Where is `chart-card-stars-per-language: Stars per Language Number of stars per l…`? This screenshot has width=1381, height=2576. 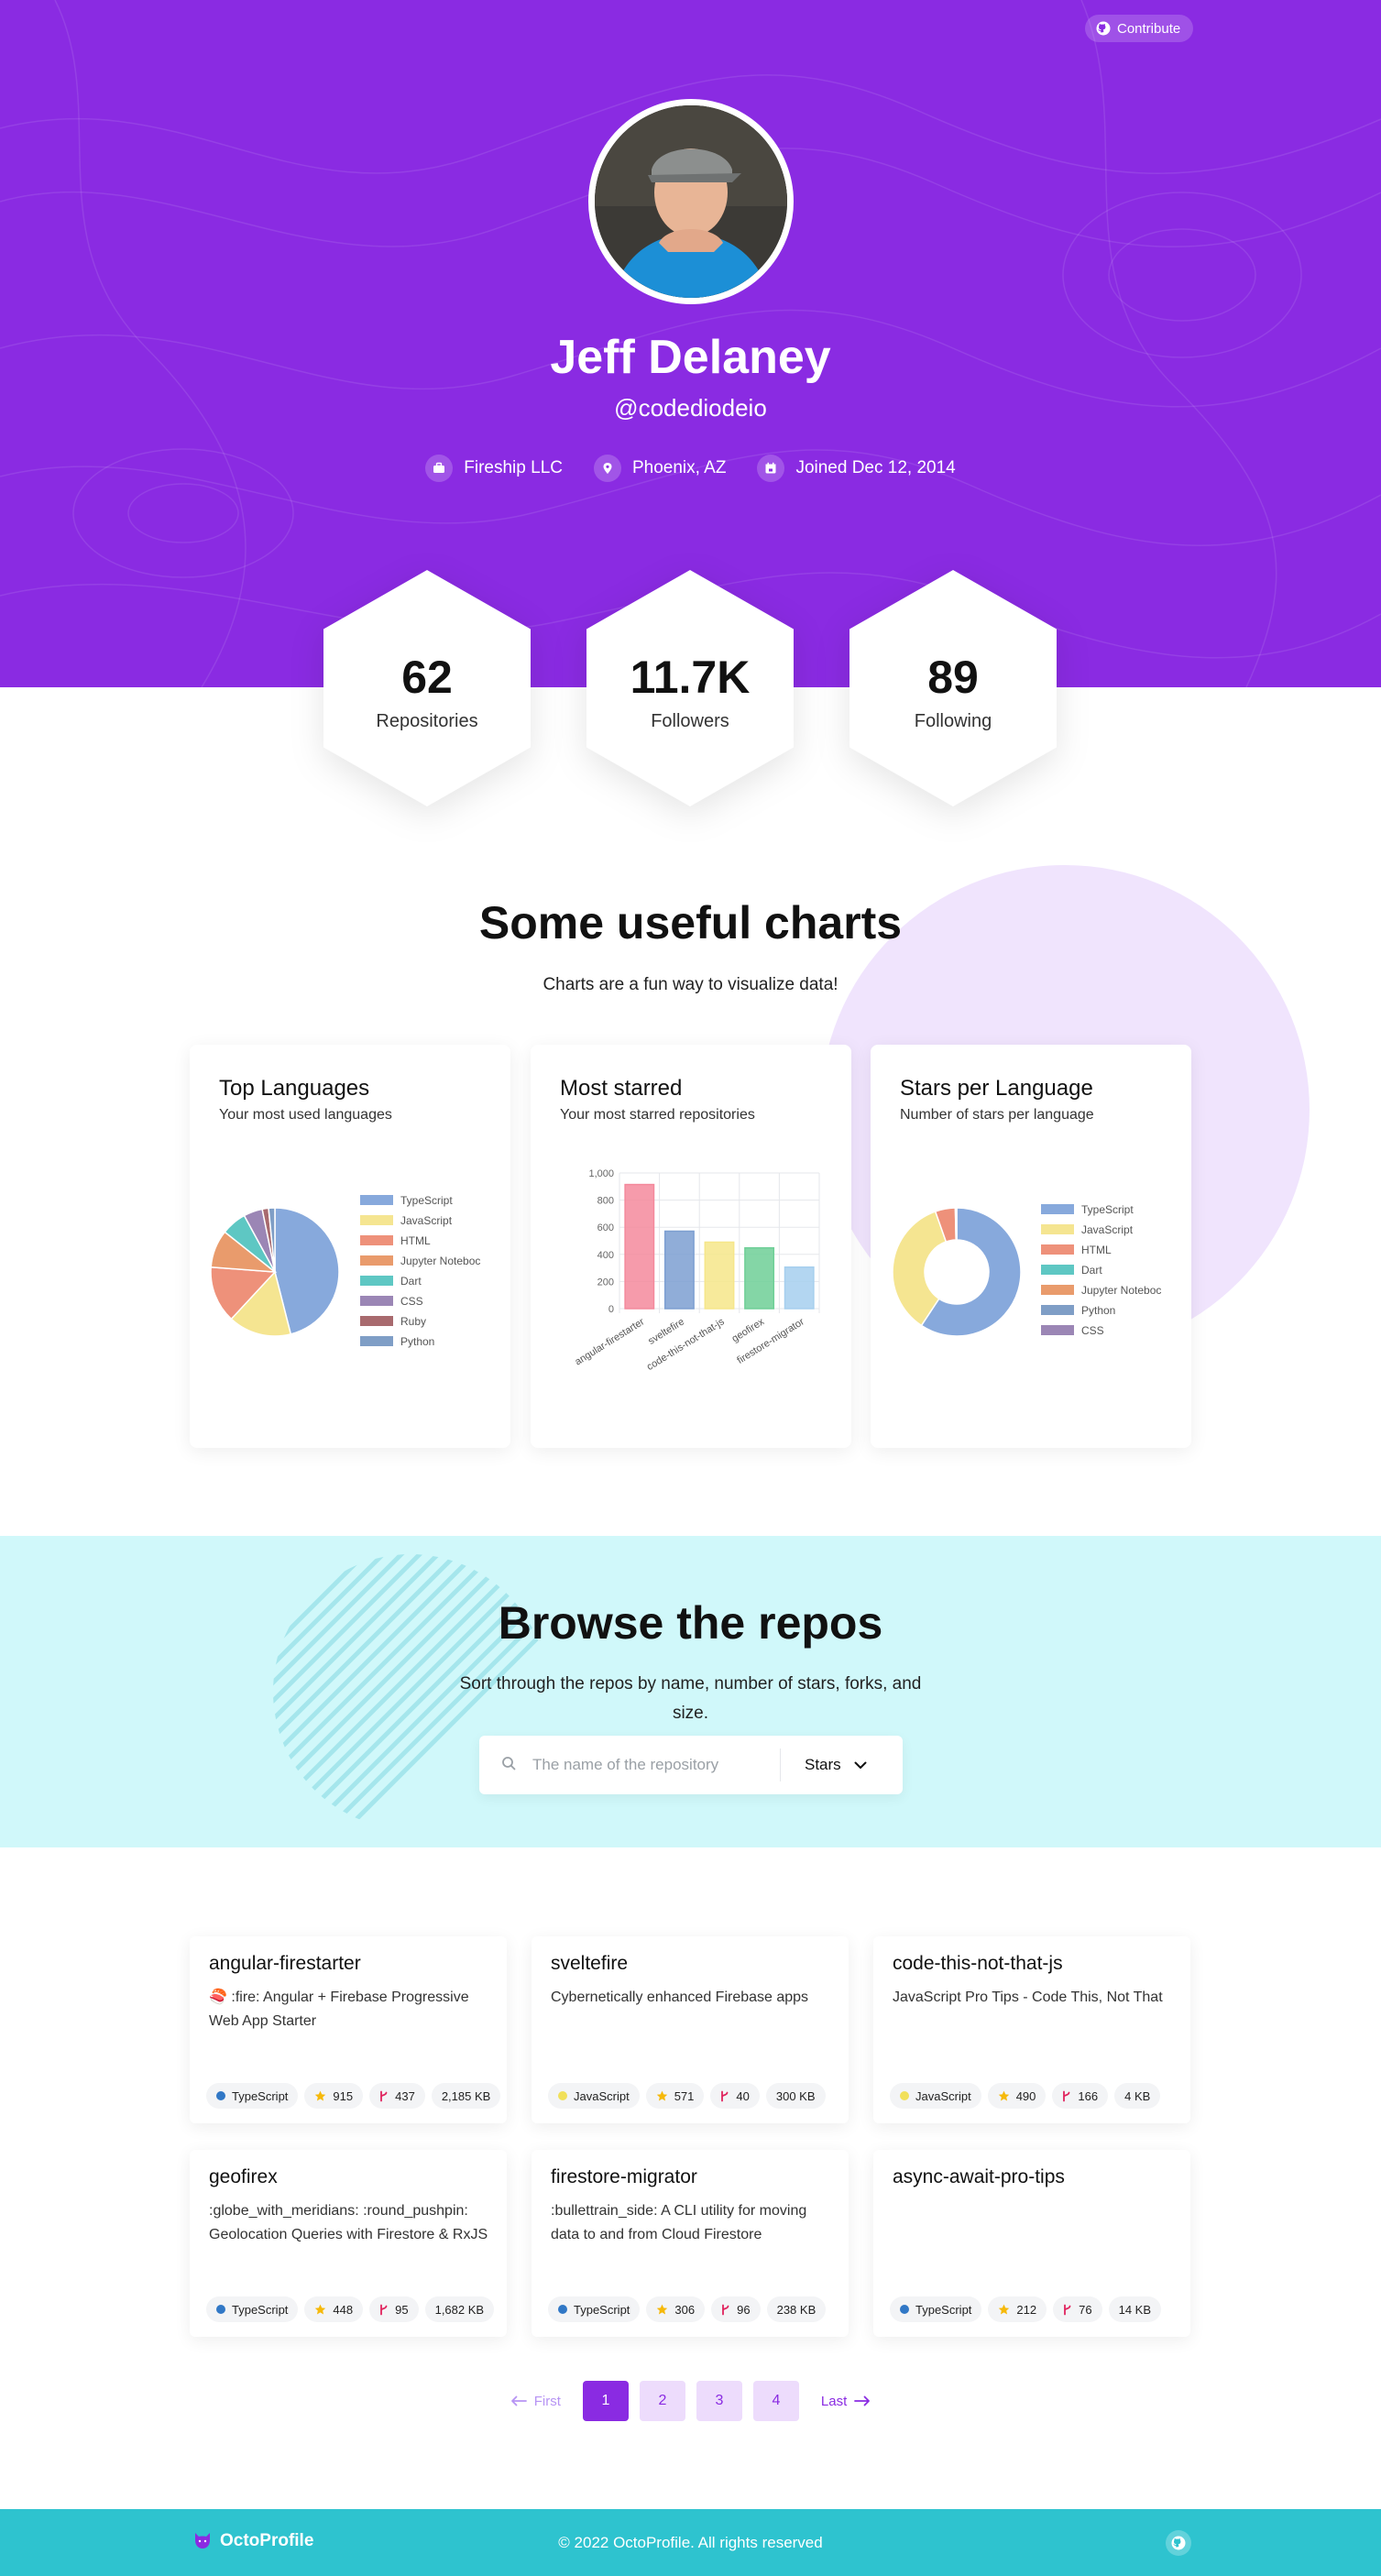 chart-card-stars-per-language: Stars per Language Number of stars per l… is located at coordinates (1031, 1247).